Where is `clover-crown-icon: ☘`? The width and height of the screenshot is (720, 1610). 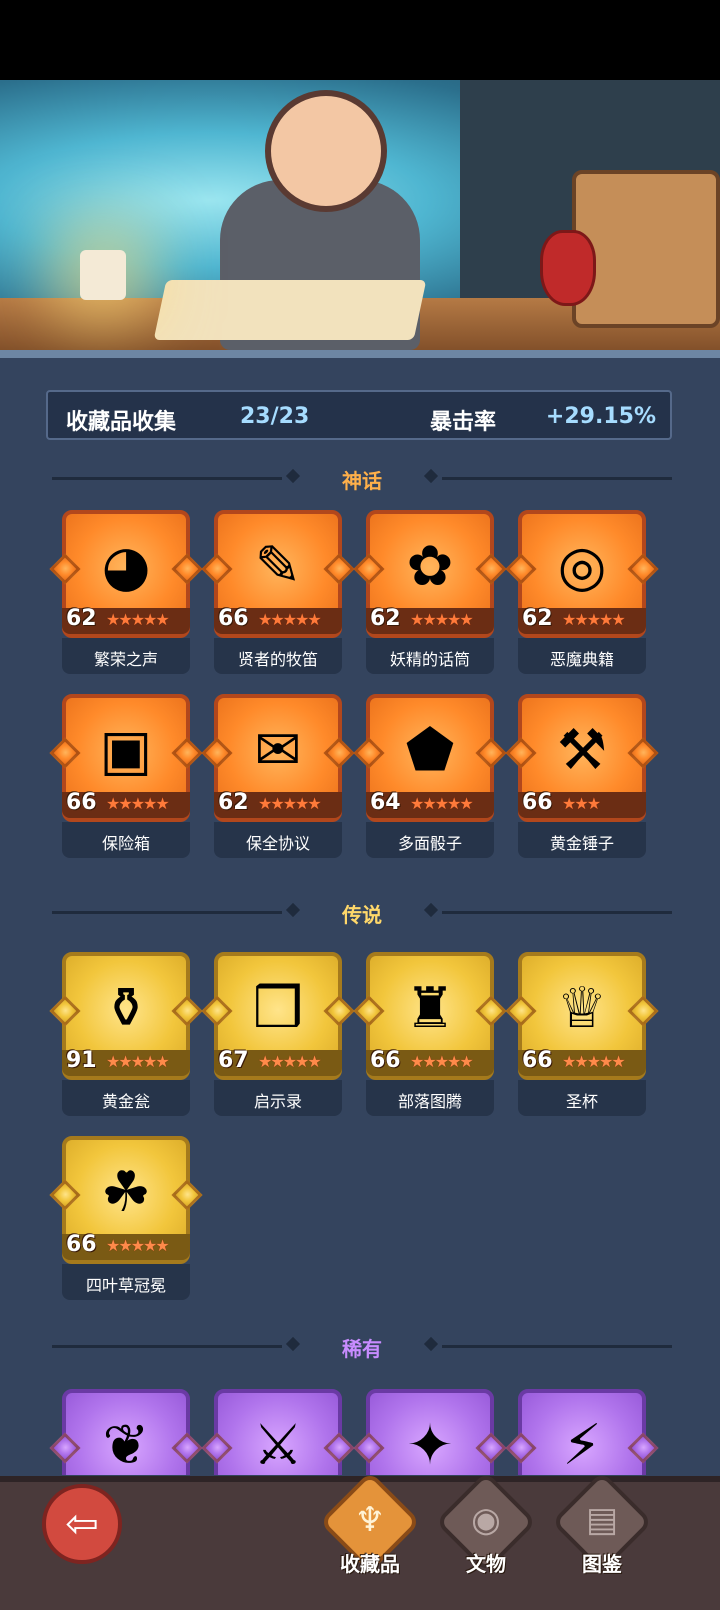
clover-crown-icon: ☘ is located at coordinates (126, 1192).